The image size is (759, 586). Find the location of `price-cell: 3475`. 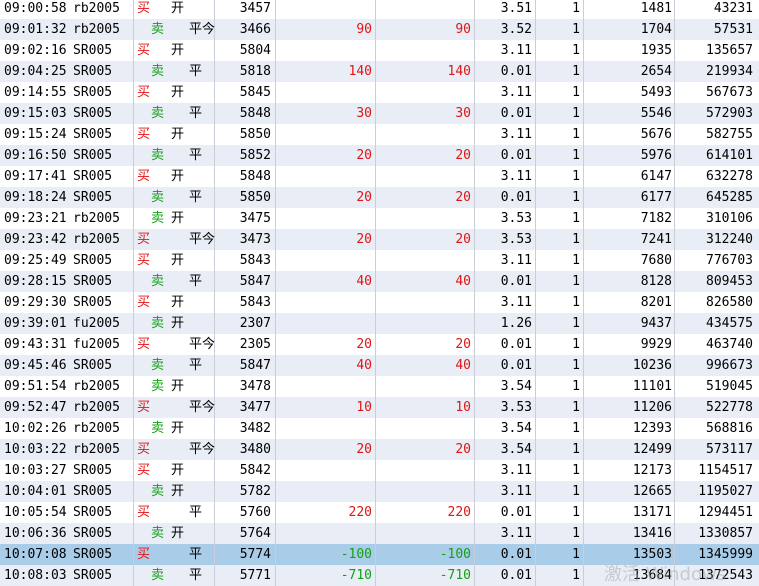

price-cell: 3475 is located at coordinates (255, 218).